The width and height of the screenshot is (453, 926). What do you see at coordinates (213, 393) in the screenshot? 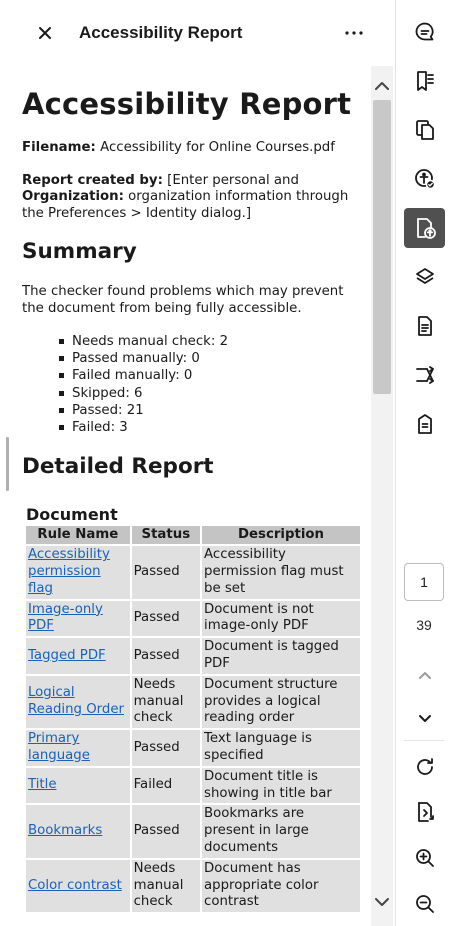
I see `summary-item: Skipped: 6` at bounding box center [213, 393].